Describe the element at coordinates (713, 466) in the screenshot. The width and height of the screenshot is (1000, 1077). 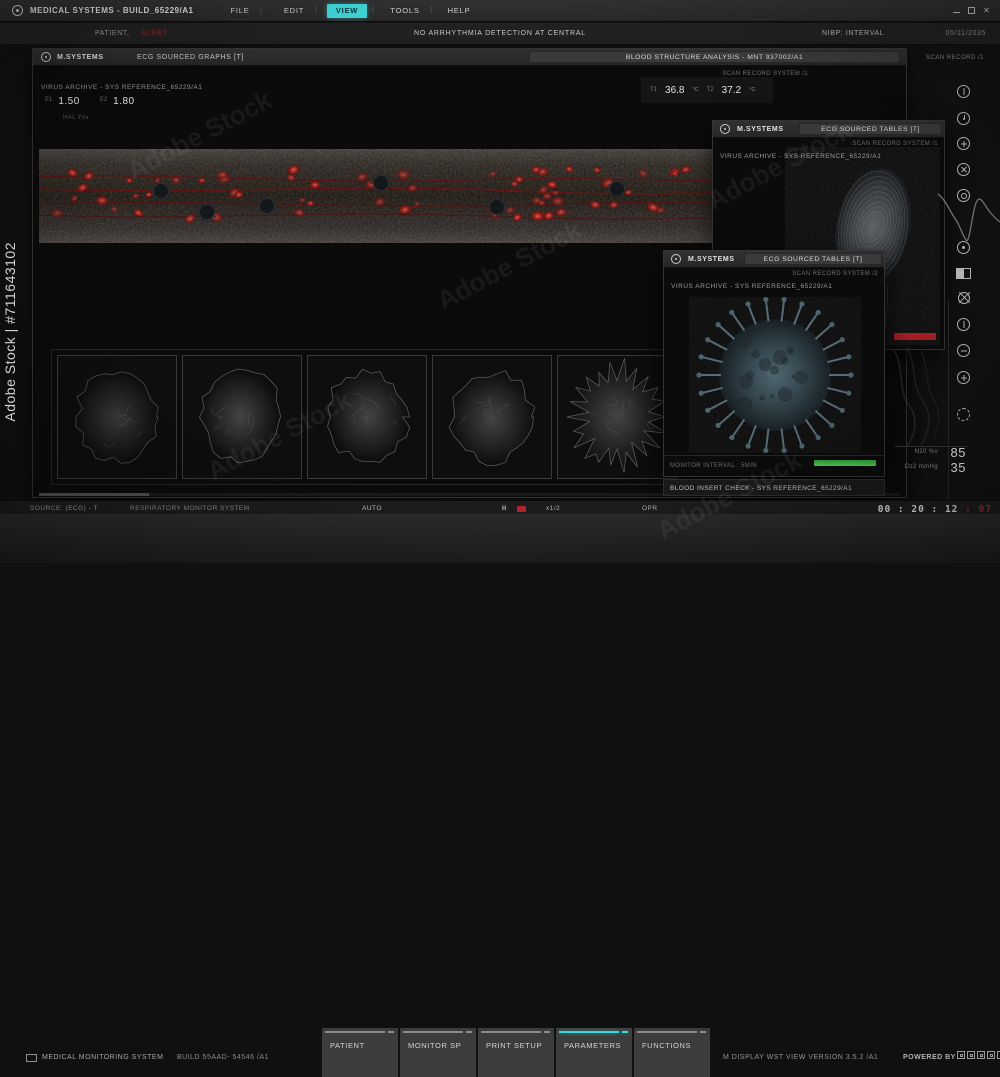
I see `monitor-interval-label: MONITOR INTERVAL : 5MIN` at that location.